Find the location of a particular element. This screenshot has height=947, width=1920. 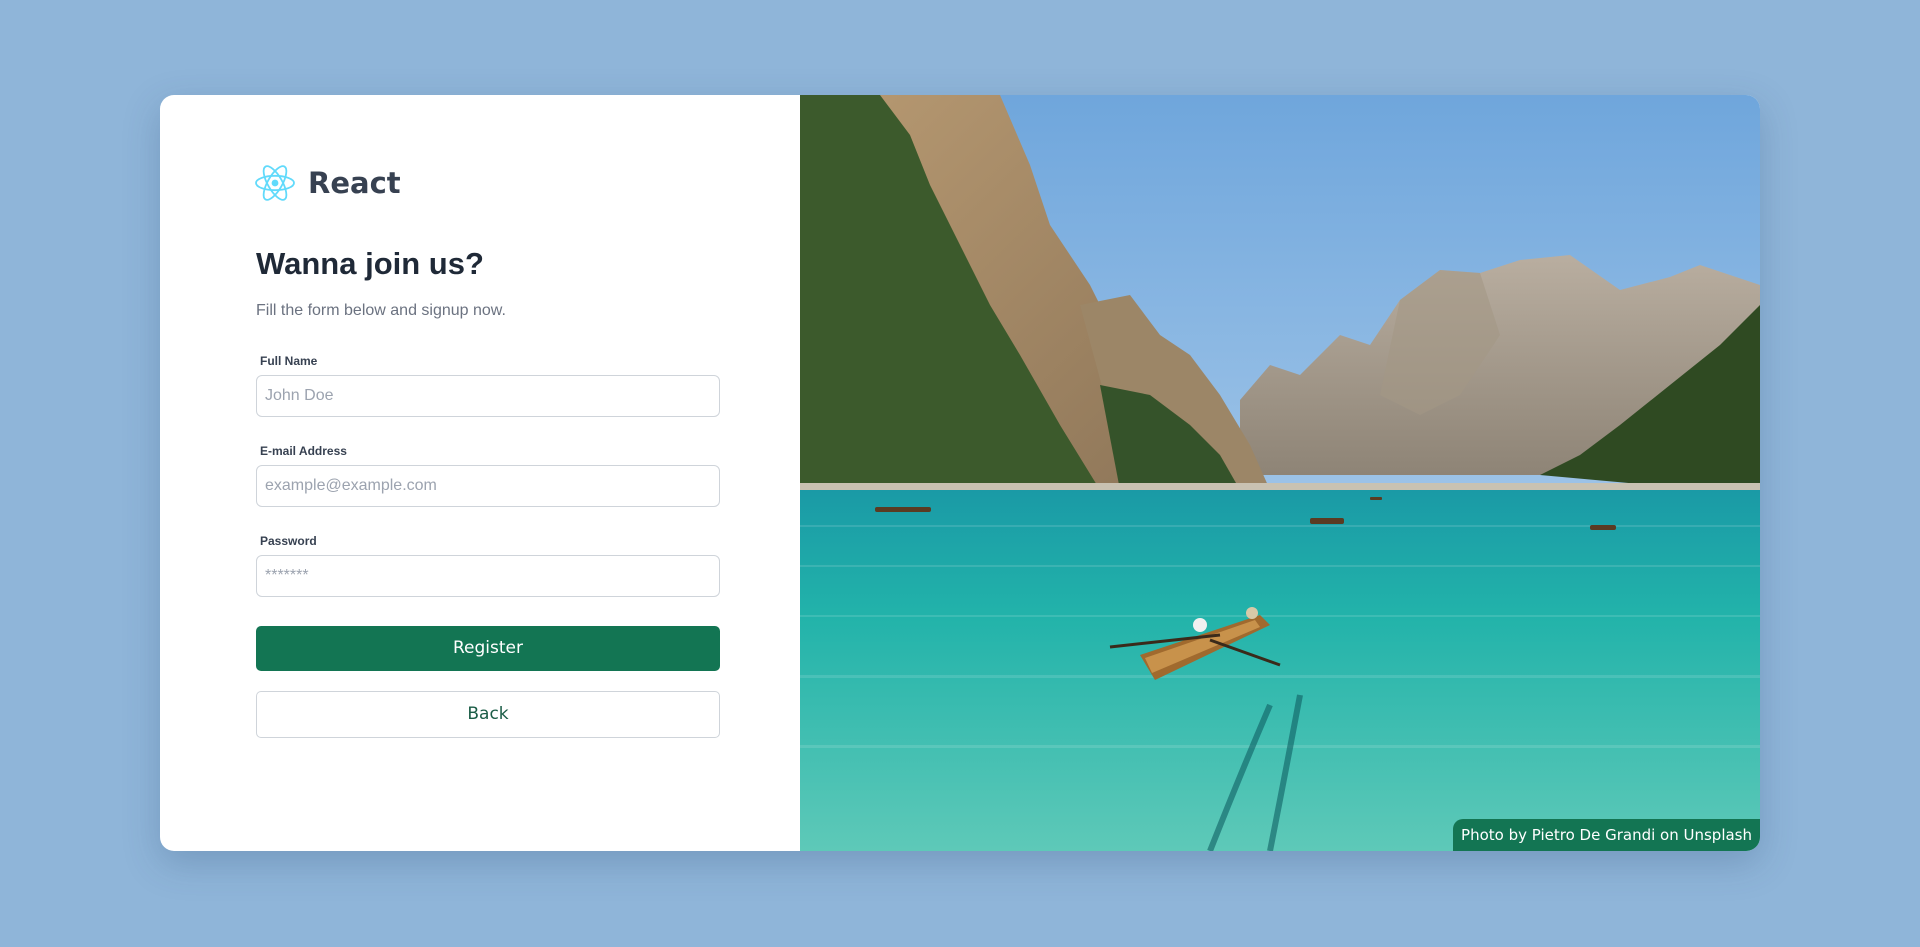

email-label: E-mail Address is located at coordinates (303, 451).